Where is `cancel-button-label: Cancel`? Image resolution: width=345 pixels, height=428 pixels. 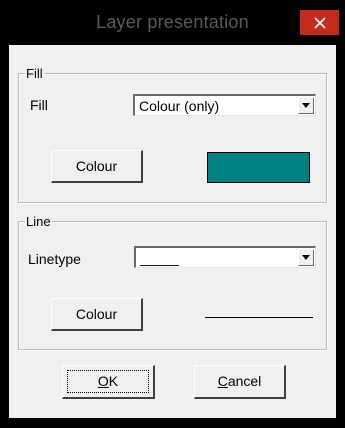
cancel-button-label: Cancel is located at coordinates (240, 381).